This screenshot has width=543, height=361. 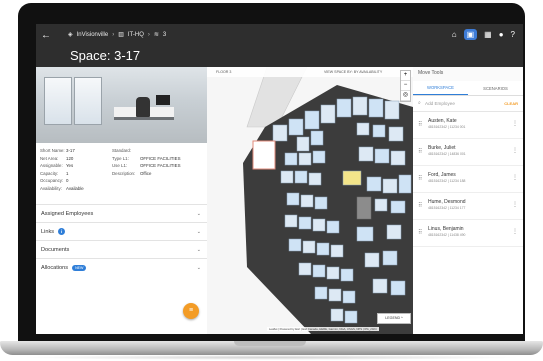 What do you see at coordinates (442, 175) in the screenshot?
I see `employee-name: Ford, James` at bounding box center [442, 175].